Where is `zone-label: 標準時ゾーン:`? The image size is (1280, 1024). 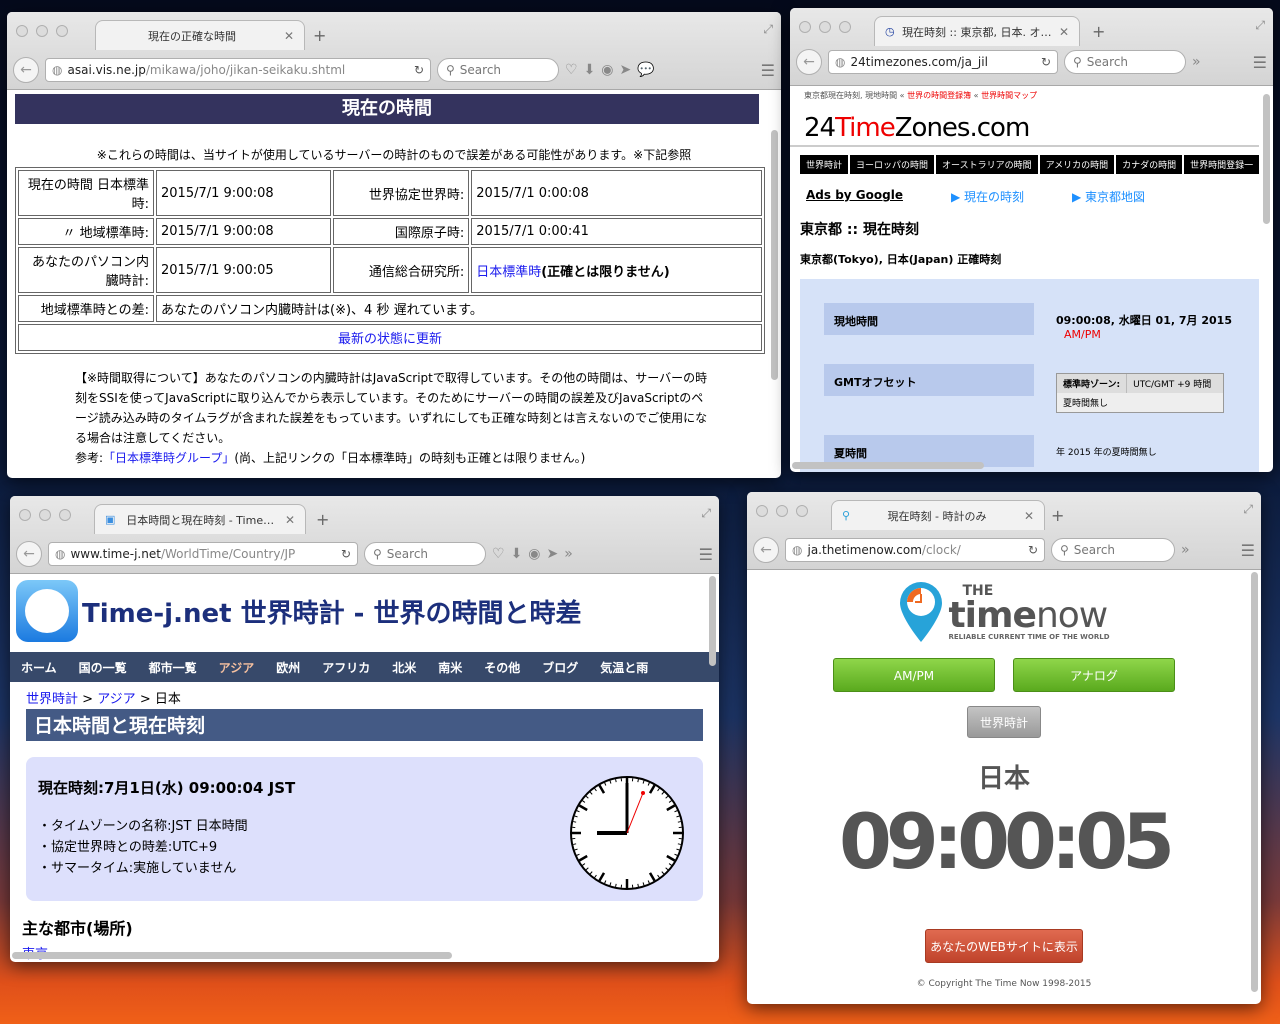
zone-label: 標準時ゾーン: is located at coordinates (1092, 383).